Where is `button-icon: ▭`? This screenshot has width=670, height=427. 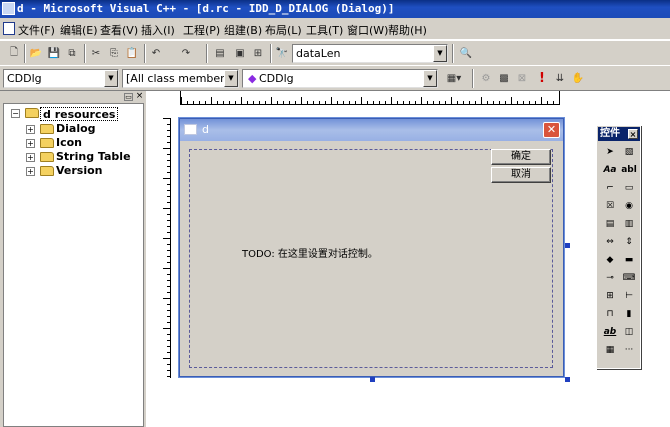 button-icon: ▭ is located at coordinates (629, 188).